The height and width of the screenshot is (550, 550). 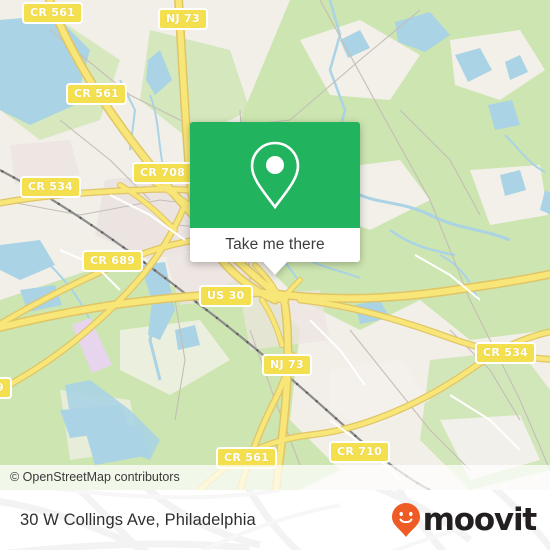 I want to click on road-shield: US 30, so click(x=226, y=296).